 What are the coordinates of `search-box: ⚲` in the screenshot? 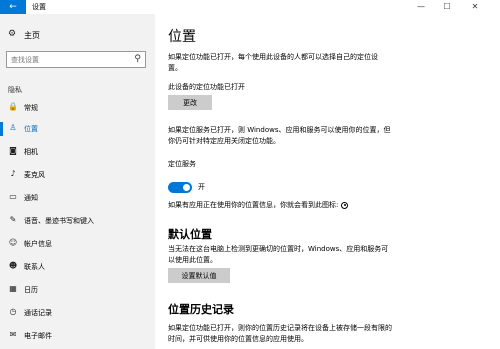 It's located at (76, 59).